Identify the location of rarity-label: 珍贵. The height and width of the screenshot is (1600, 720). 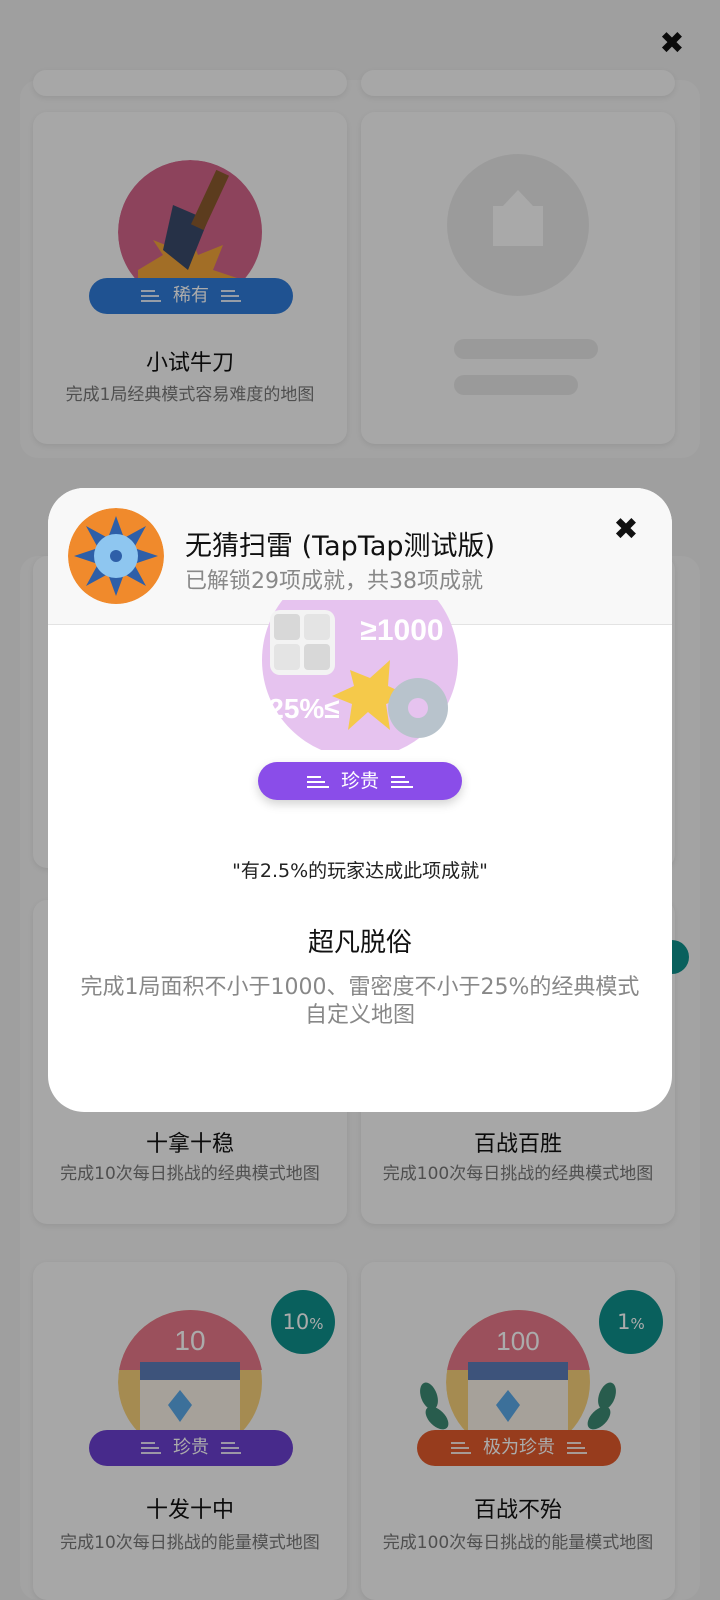
(359, 781).